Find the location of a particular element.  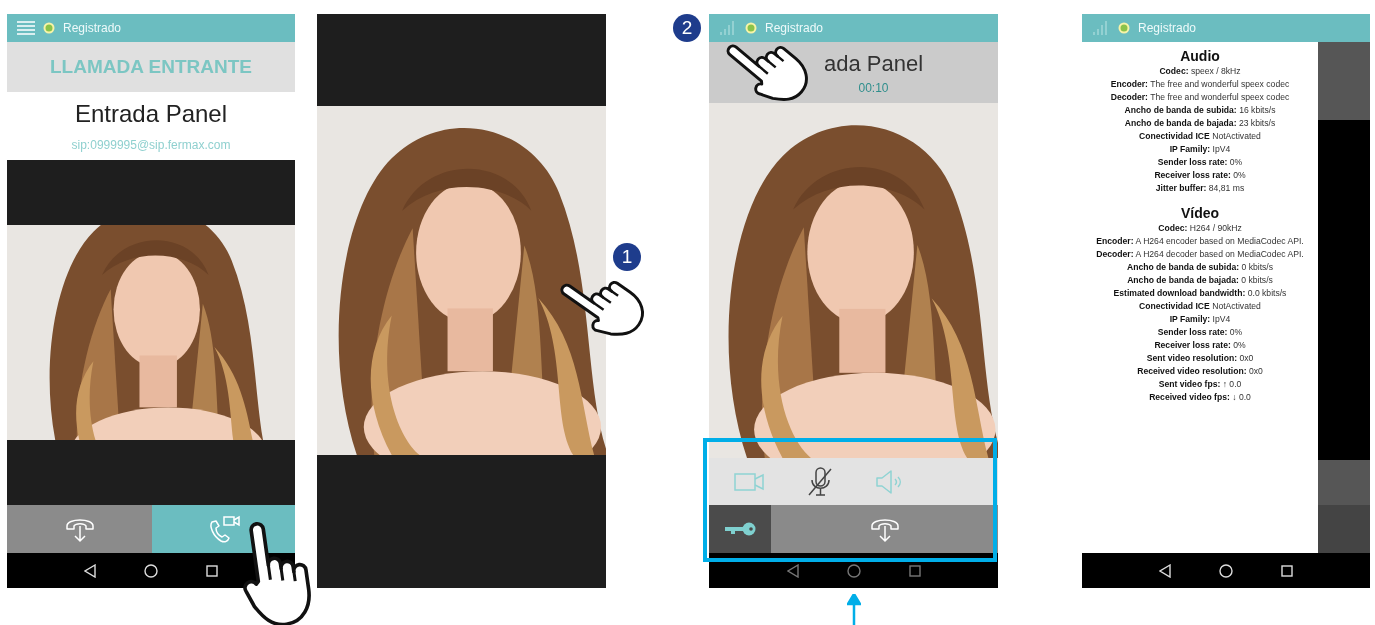

stat-line: Estimated download bandwidth: 0.0 kbits/s is located at coordinates (1200, 293).